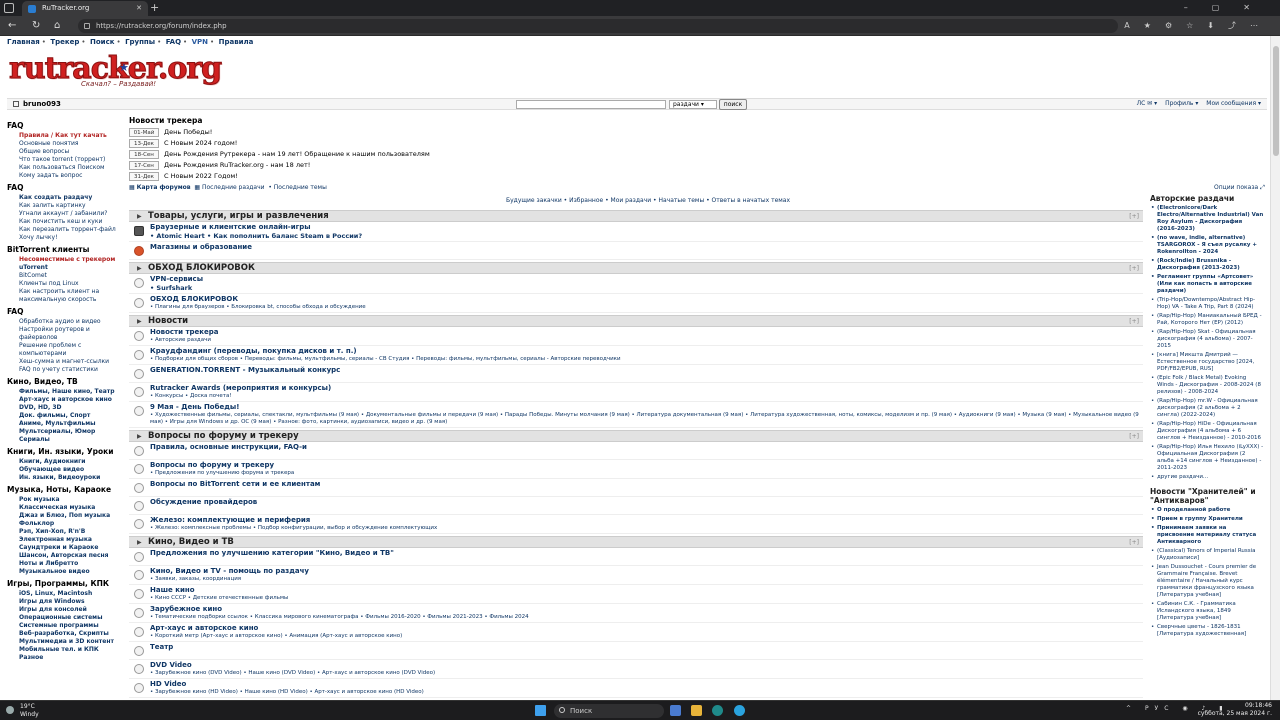  I want to click on forum-link: Магазины и образование, so click(646, 247).